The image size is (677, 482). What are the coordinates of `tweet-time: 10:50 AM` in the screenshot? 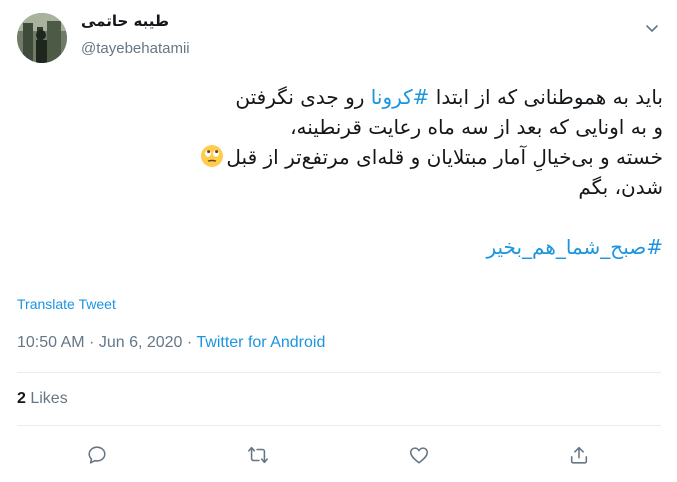 It's located at (51, 342).